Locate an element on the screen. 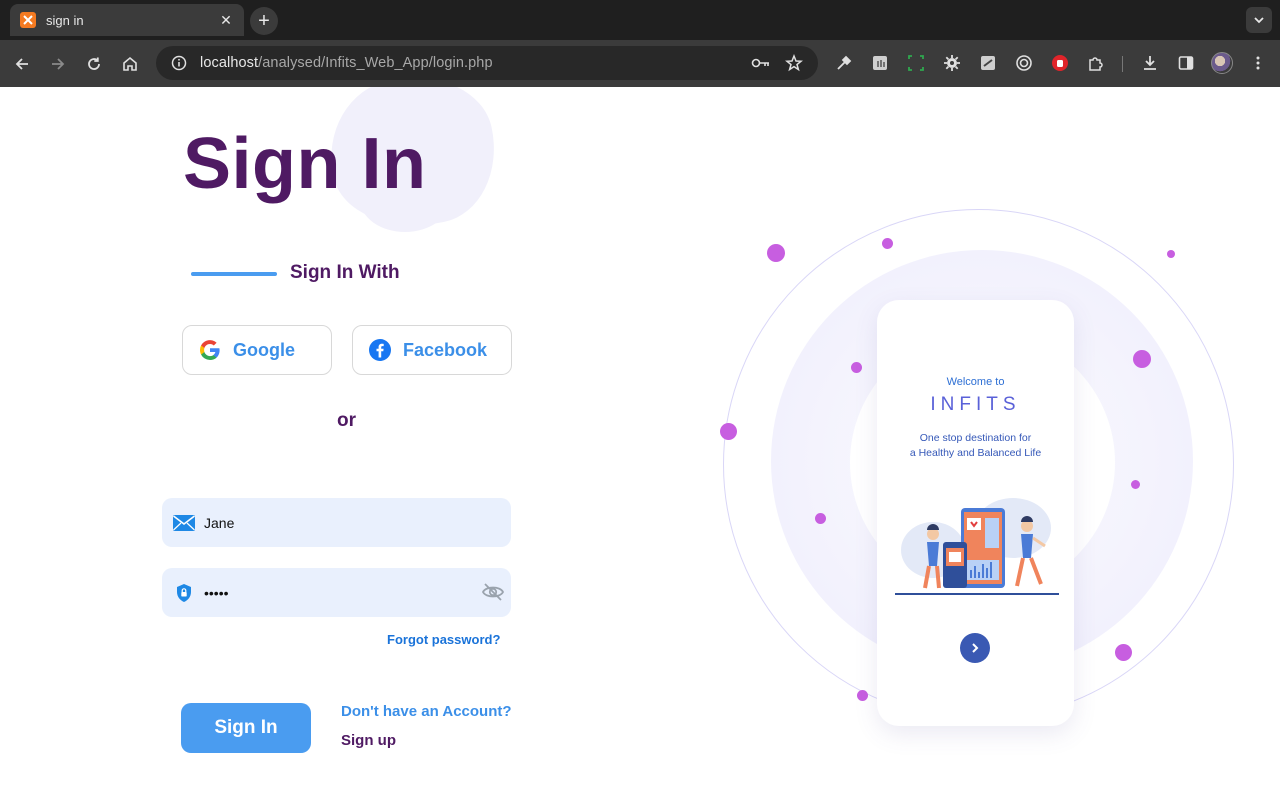 The height and width of the screenshot is (800, 1280). back-button is located at coordinates (22, 64).